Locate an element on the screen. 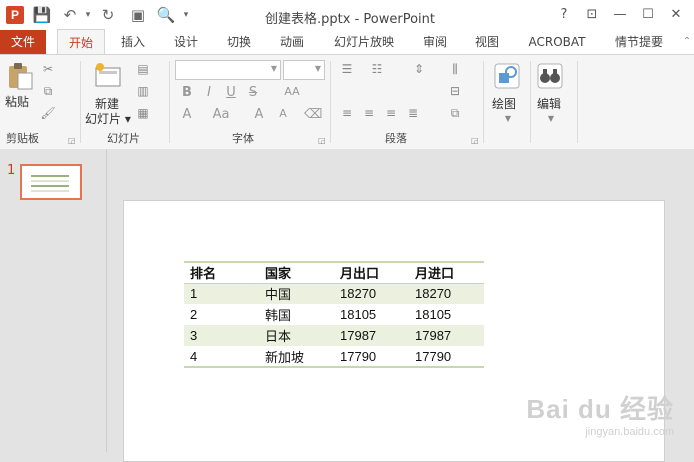 This screenshot has width=694, height=462. character-spacing-button: AA is located at coordinates (292, 91).